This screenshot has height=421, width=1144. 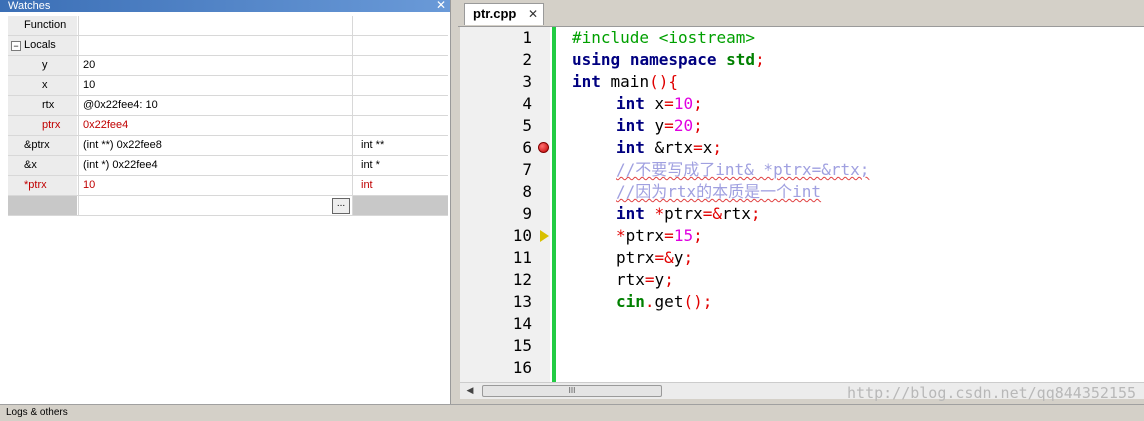 I want to click on code-line: 7 //不要写成了int& *ptrx=&rtx;, so click(x=802, y=170).